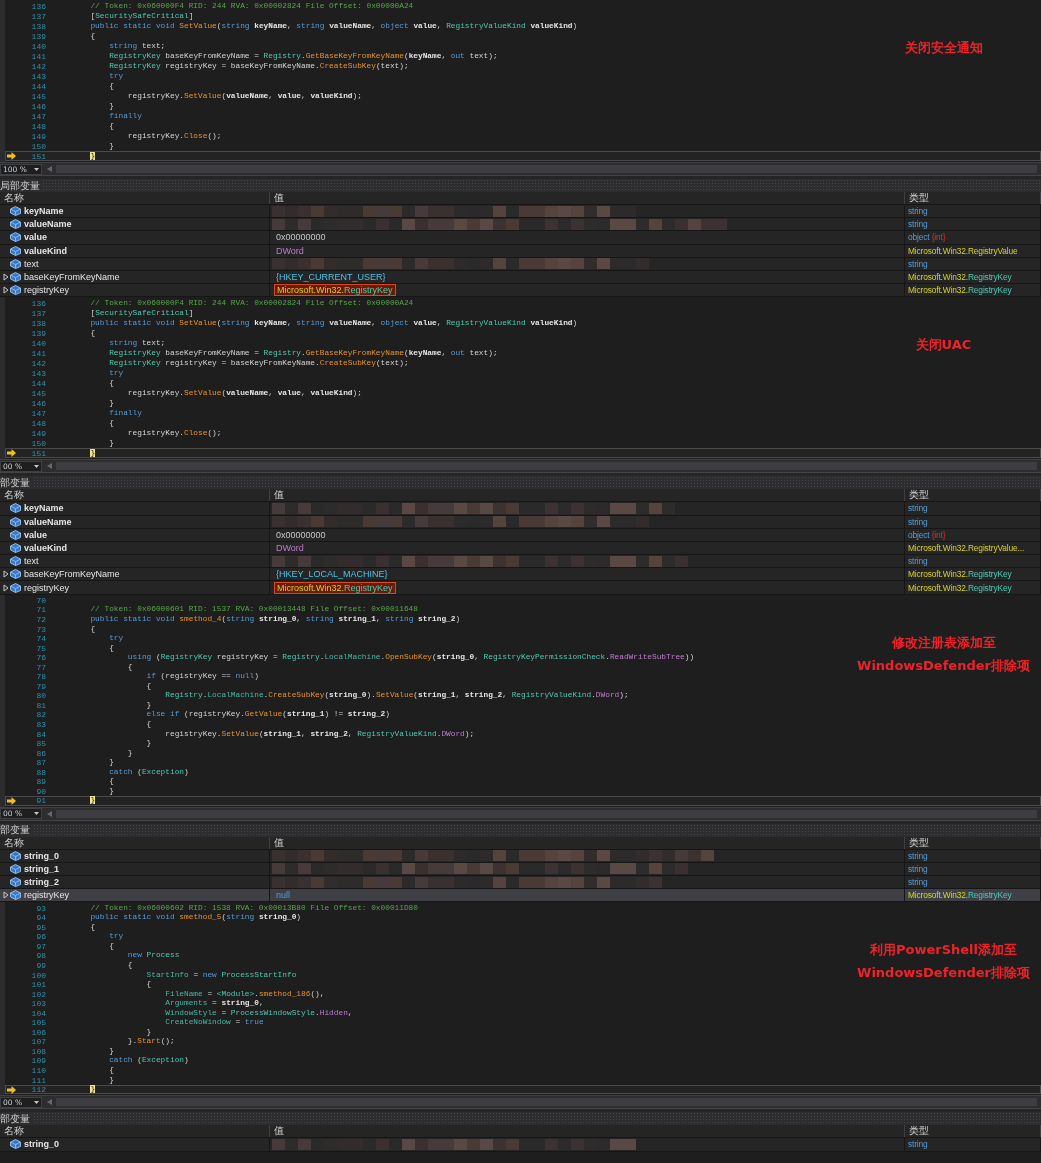 This screenshot has width=1041, height=1163. I want to click on annotation: 利用PowerShell添加至 WindowsDefender排除项, so click(943, 962).